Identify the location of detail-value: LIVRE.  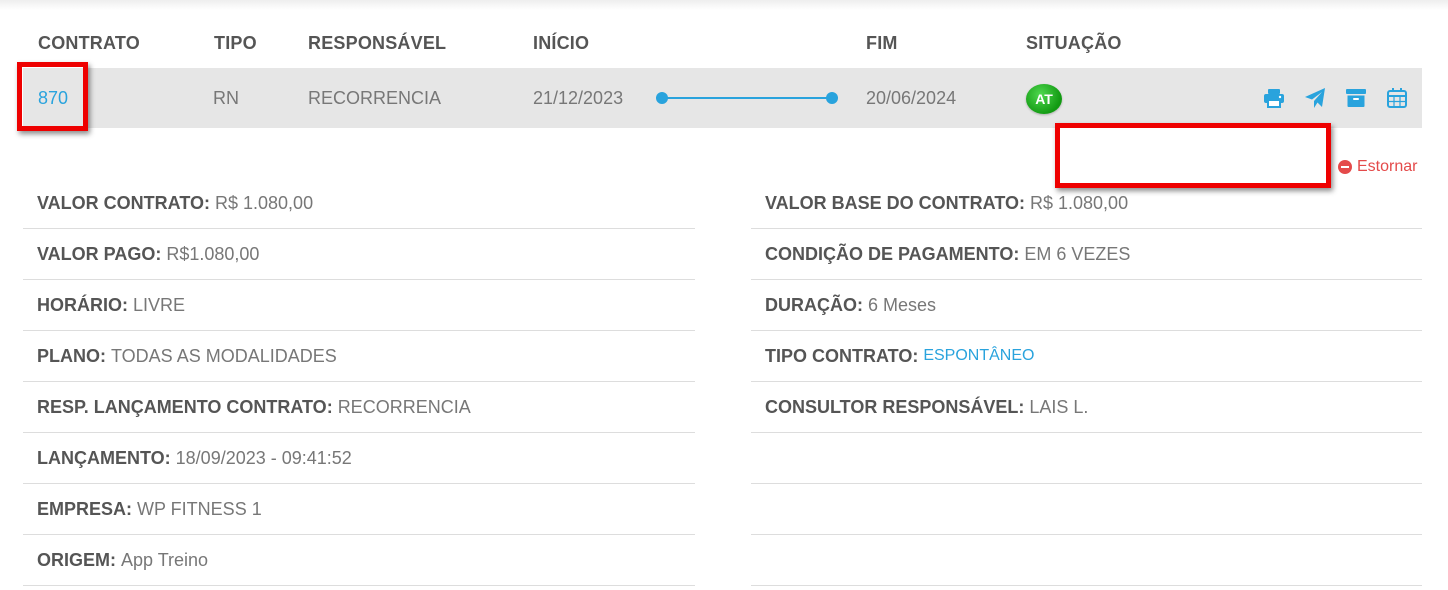
(159, 304).